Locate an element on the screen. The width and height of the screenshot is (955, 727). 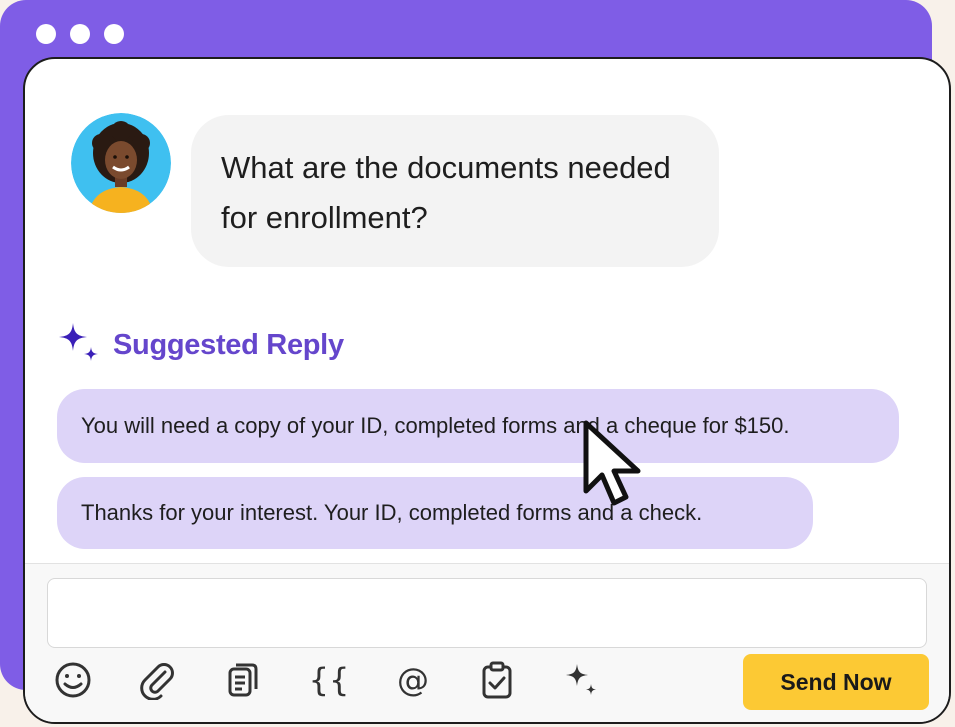
suggested-reply-header: Suggested Reply is located at coordinates (199, 345).